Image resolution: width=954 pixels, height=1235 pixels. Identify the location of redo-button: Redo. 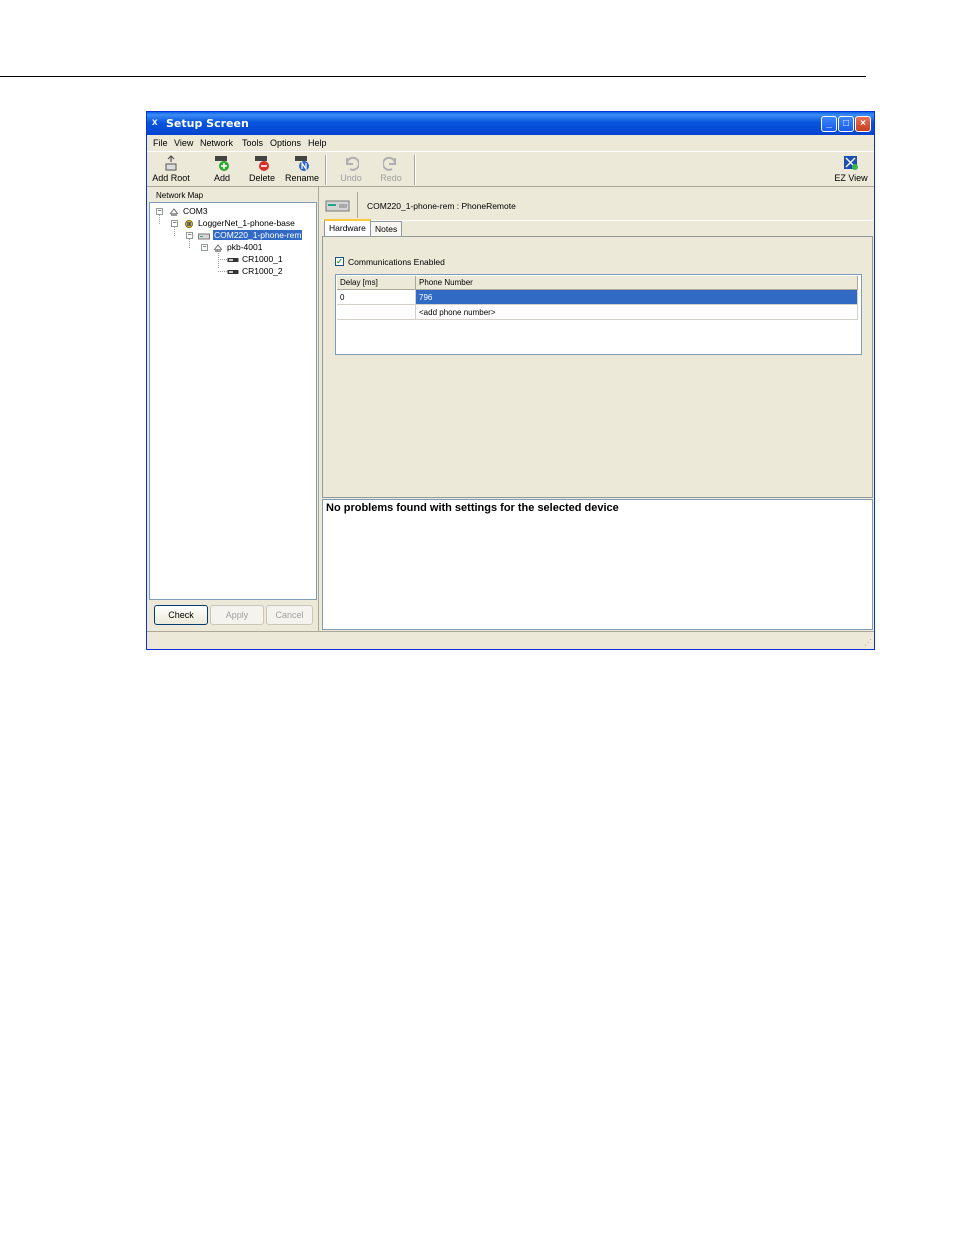
(391, 170).